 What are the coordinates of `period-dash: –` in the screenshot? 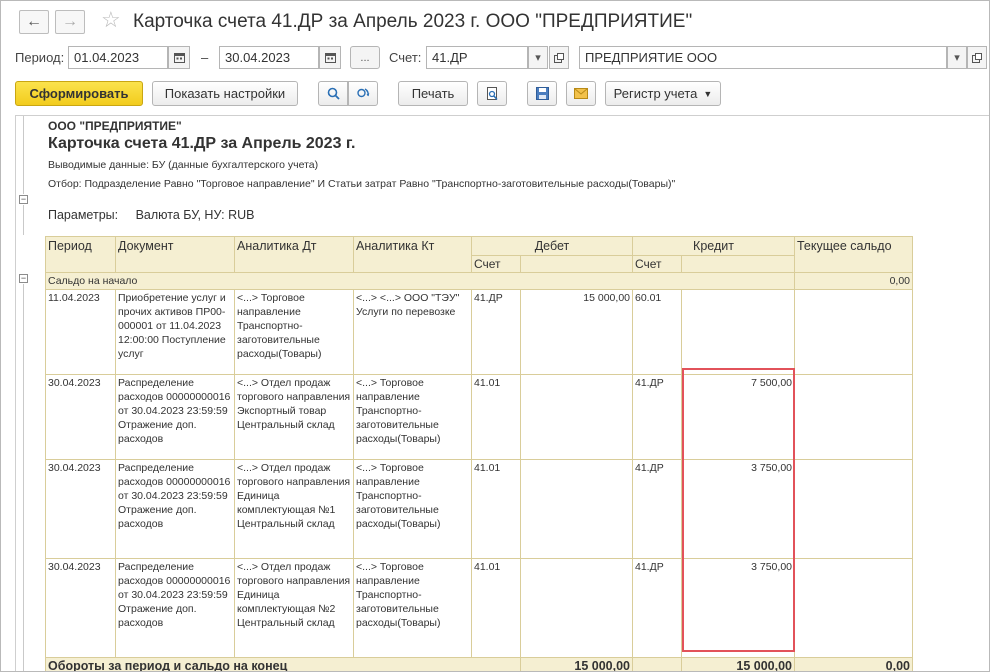 It's located at (205, 57).